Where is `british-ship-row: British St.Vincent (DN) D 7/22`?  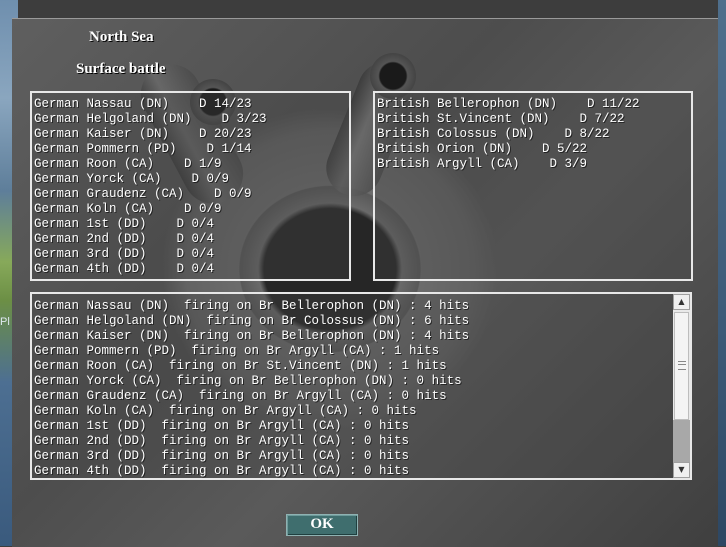 british-ship-row: British St.Vincent (DN) D 7/22 is located at coordinates (501, 119).